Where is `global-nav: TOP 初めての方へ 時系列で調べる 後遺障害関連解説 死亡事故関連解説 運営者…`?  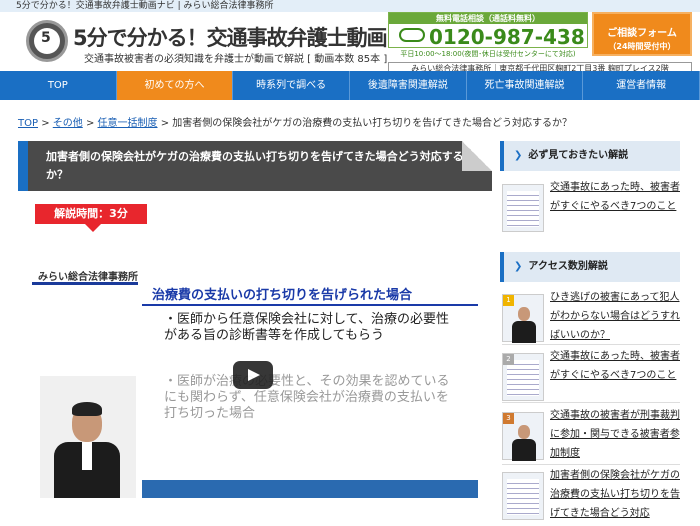 global-nav: TOP 初めての方へ 時系列で調べる 後遺障害関連解説 死亡事故関連解説 運営者… is located at coordinates (350, 85).